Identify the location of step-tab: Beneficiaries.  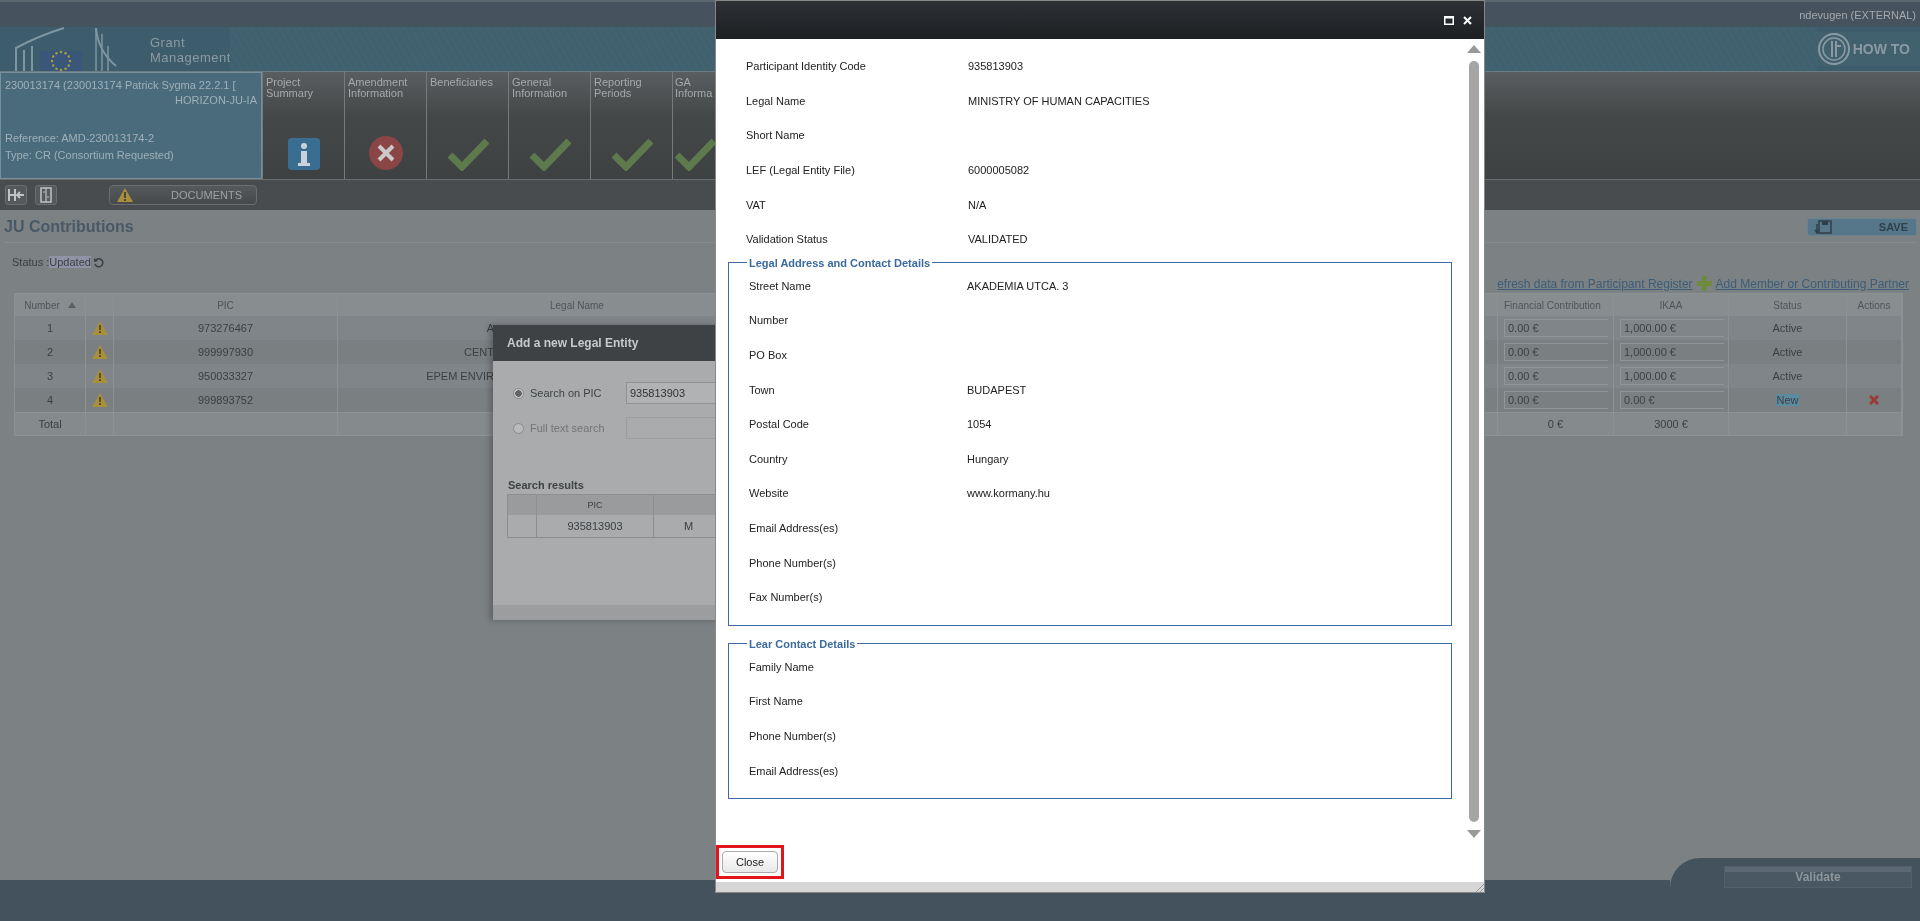
(467, 125).